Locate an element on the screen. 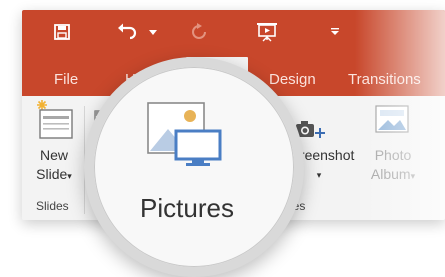 The height and width of the screenshot is (277, 445). save-button is located at coordinates (62, 32).